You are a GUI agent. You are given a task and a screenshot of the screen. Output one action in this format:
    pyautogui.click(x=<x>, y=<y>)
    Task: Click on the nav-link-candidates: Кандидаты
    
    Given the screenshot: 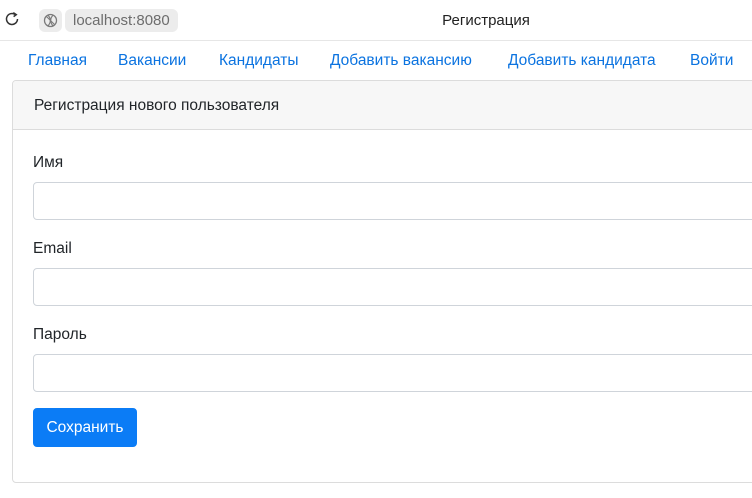 What is the action you would take?
    pyautogui.click(x=258, y=60)
    